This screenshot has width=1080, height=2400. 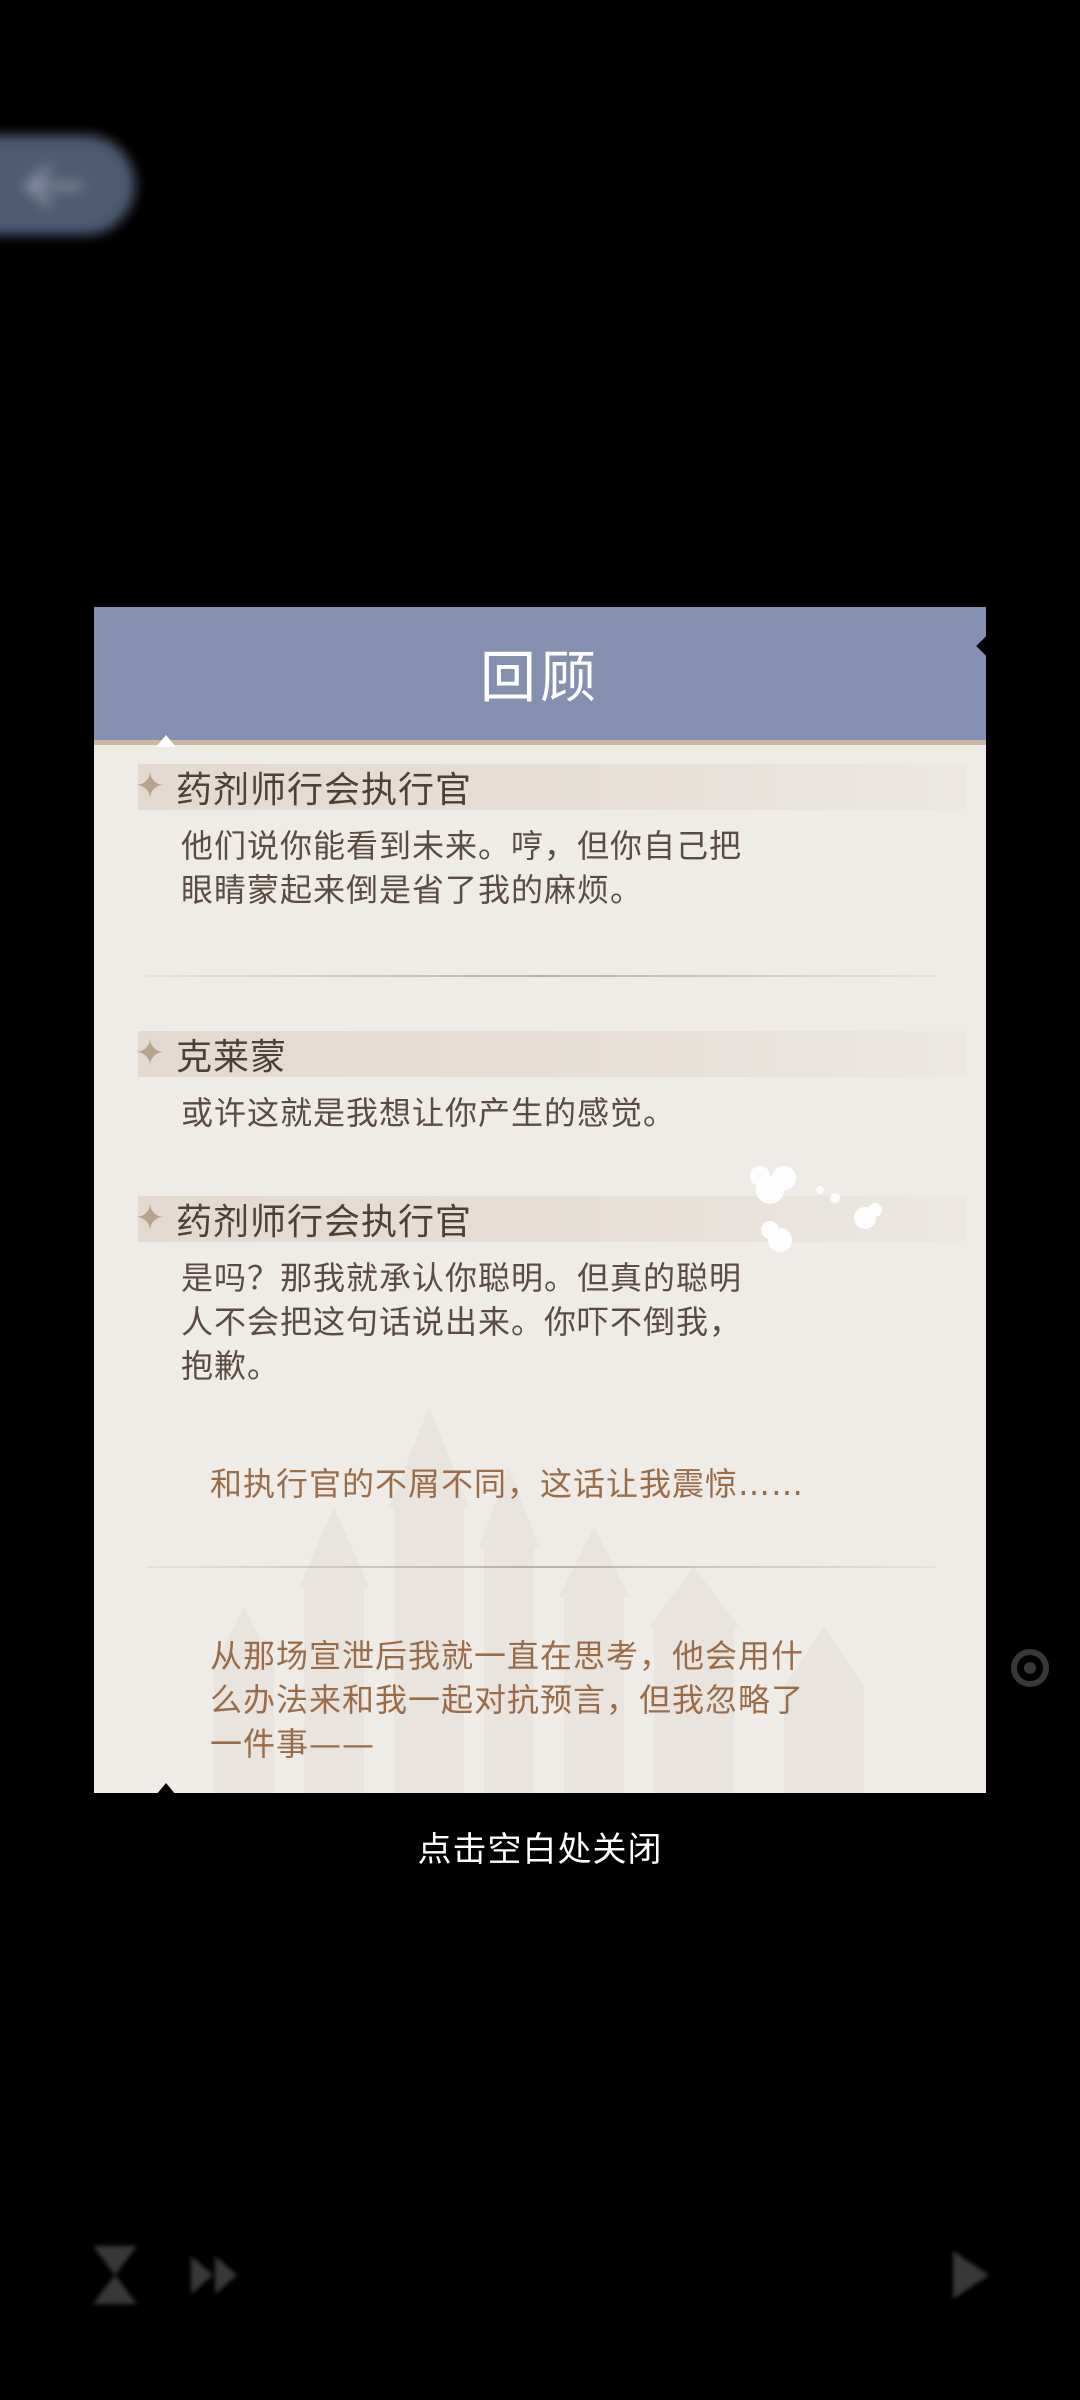 I want to click on back-button, so click(x=67, y=185).